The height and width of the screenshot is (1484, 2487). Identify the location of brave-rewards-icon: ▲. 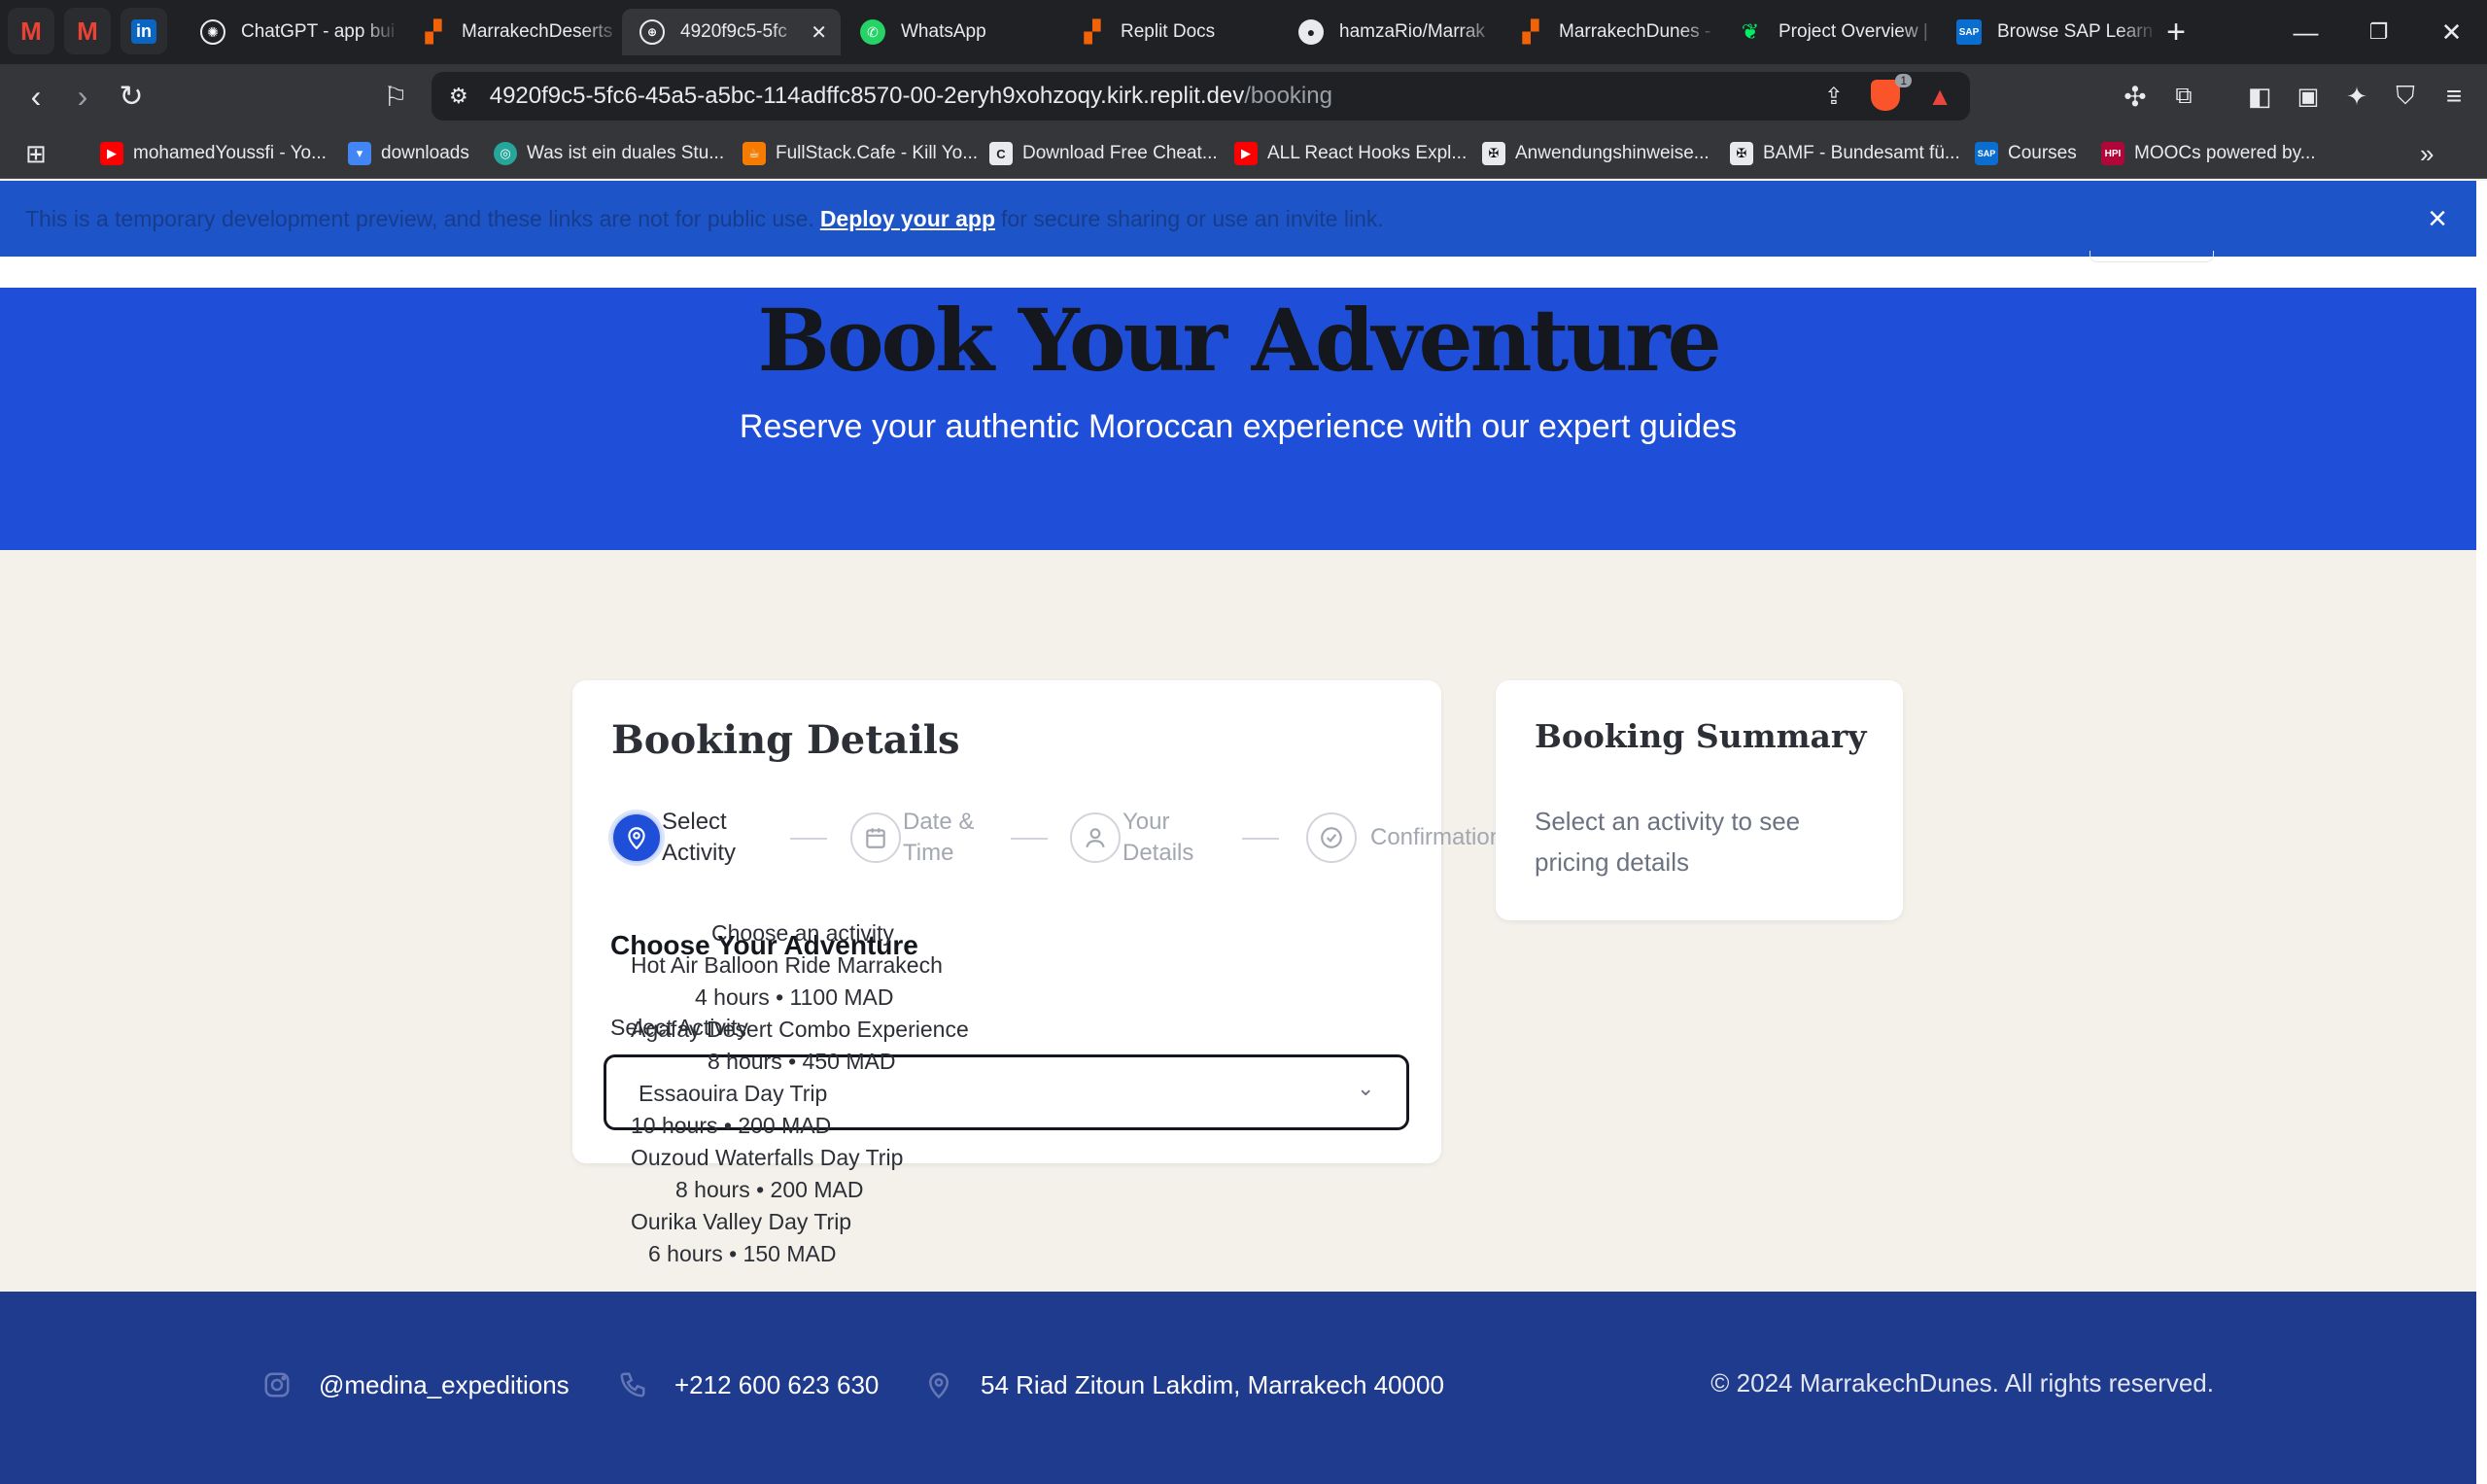
(1940, 97).